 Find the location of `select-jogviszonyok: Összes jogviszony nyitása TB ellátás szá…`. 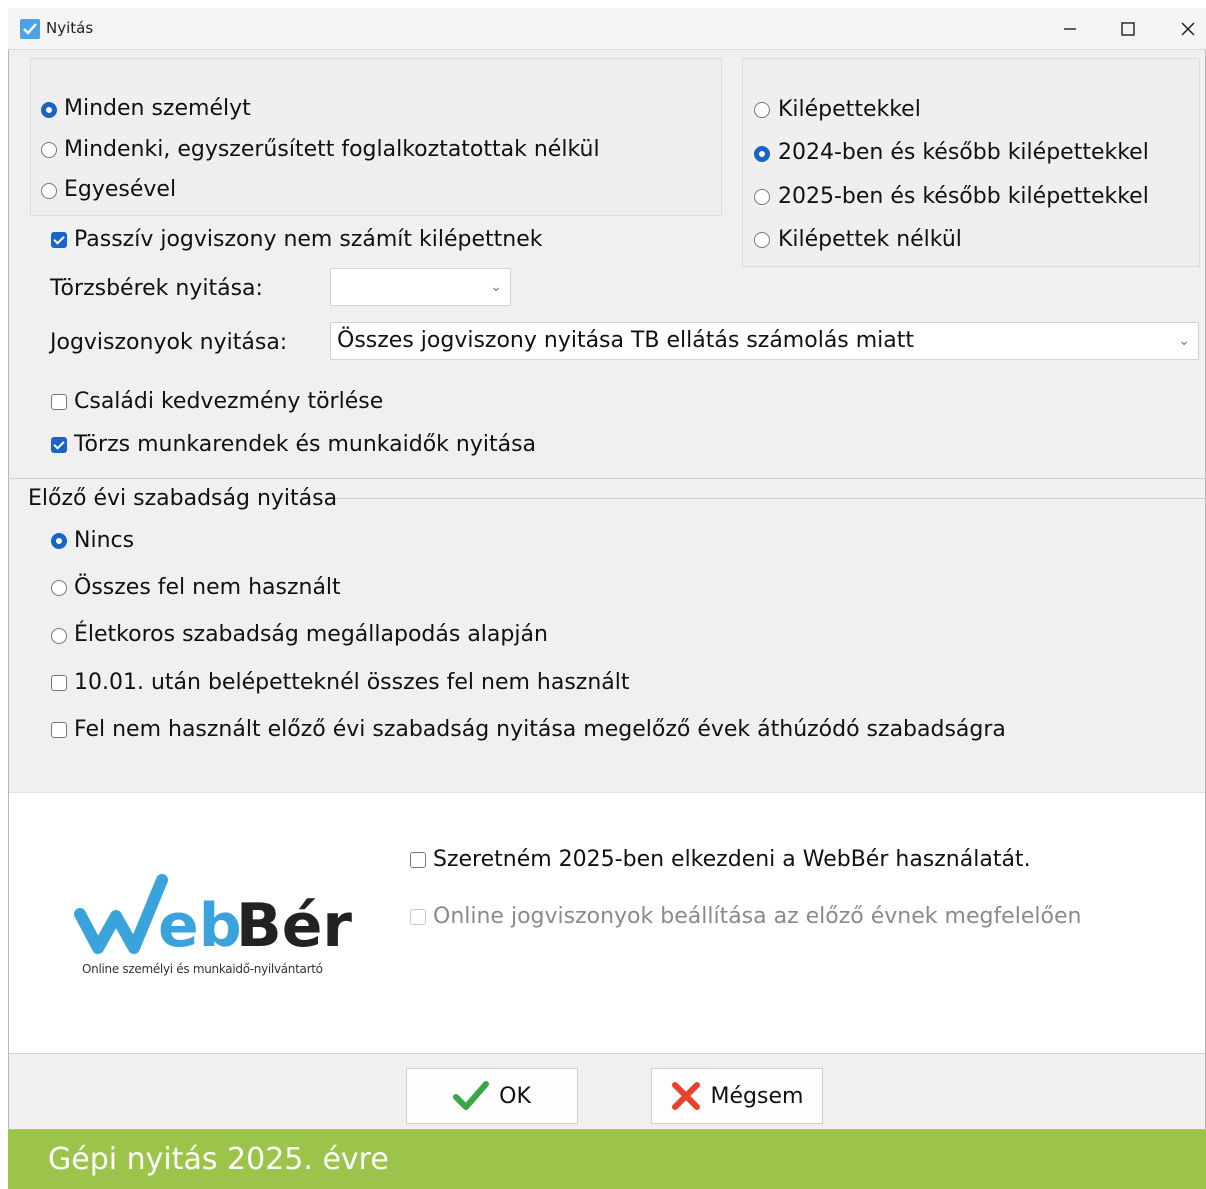

select-jogviszonyok: Összes jogviszony nyitása TB ellátás szá… is located at coordinates (764, 341).